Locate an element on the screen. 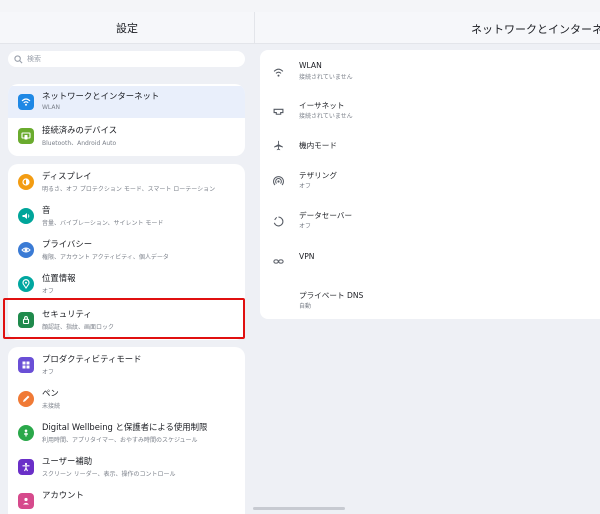 This screenshot has width=600, height=514. network-item-wlan: WLAN 接続されていません is located at coordinates (430, 72).